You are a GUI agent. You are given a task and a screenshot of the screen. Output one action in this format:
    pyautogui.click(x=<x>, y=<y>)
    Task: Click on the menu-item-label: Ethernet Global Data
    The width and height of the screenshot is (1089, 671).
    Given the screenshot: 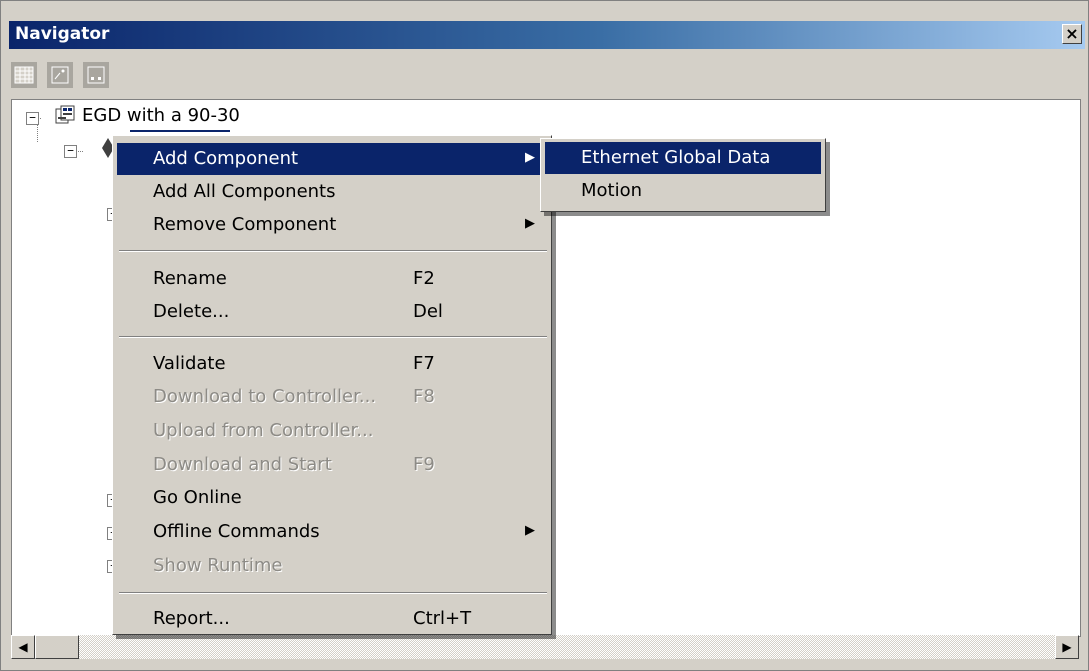 What is the action you would take?
    pyautogui.click(x=676, y=157)
    